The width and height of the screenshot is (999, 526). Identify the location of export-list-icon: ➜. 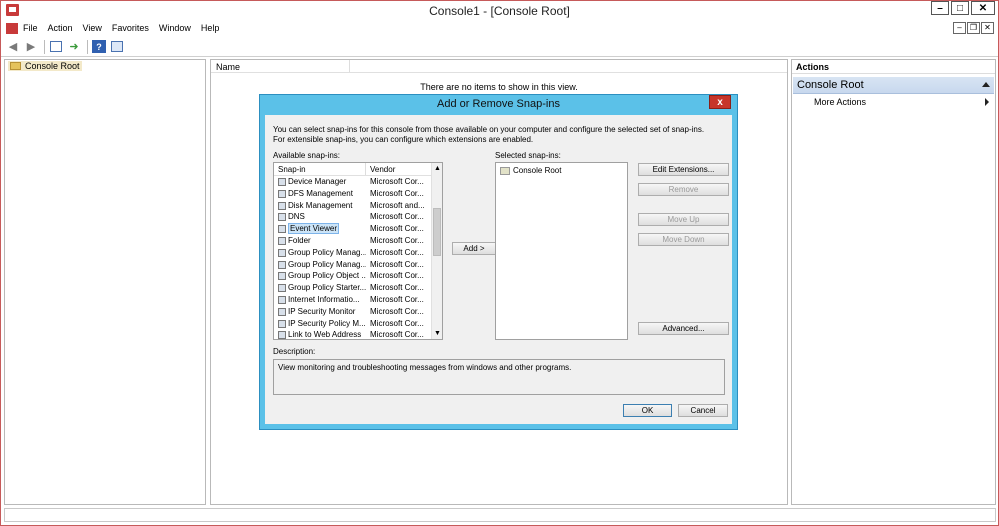
(74, 46).